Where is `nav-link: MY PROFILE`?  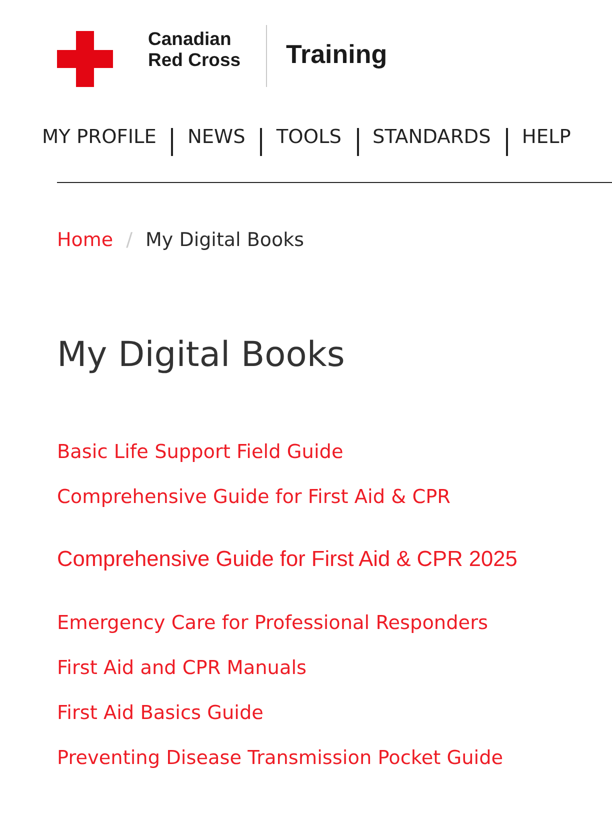
nav-link: MY PROFILE is located at coordinates (99, 137).